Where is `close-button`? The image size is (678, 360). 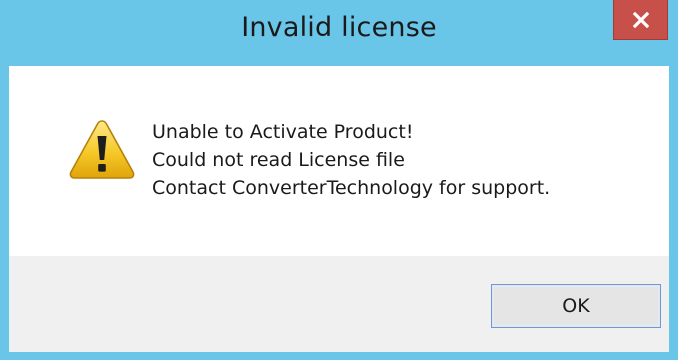 close-button is located at coordinates (640, 20).